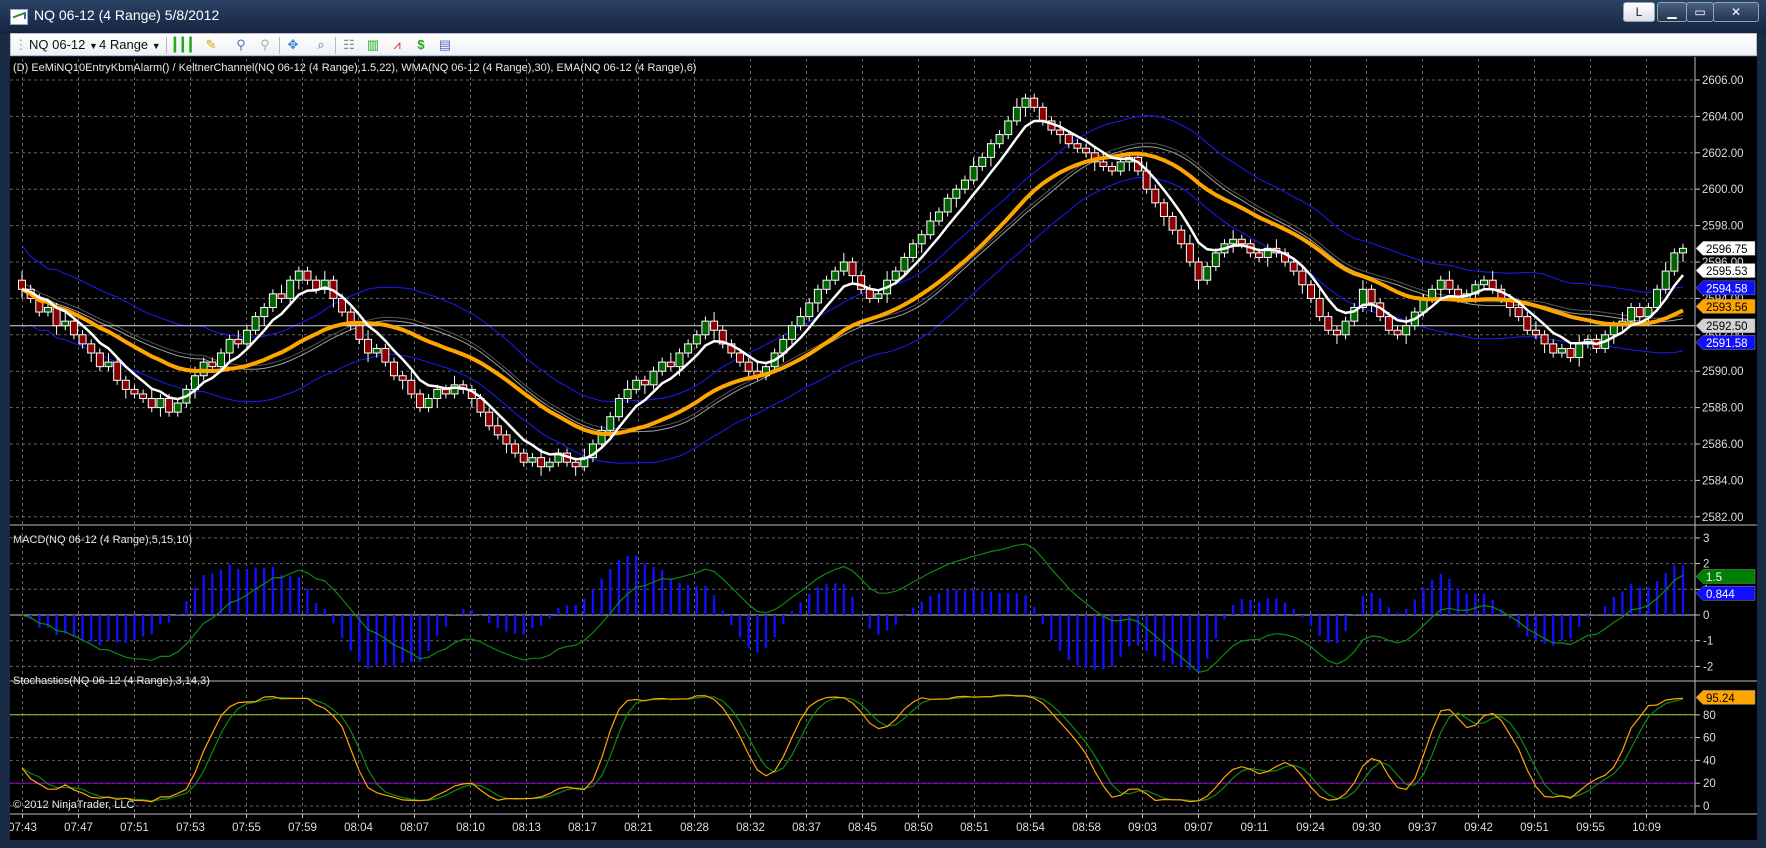  What do you see at coordinates (358, 828) in the screenshot?
I see `x-axis-label: 08:04` at bounding box center [358, 828].